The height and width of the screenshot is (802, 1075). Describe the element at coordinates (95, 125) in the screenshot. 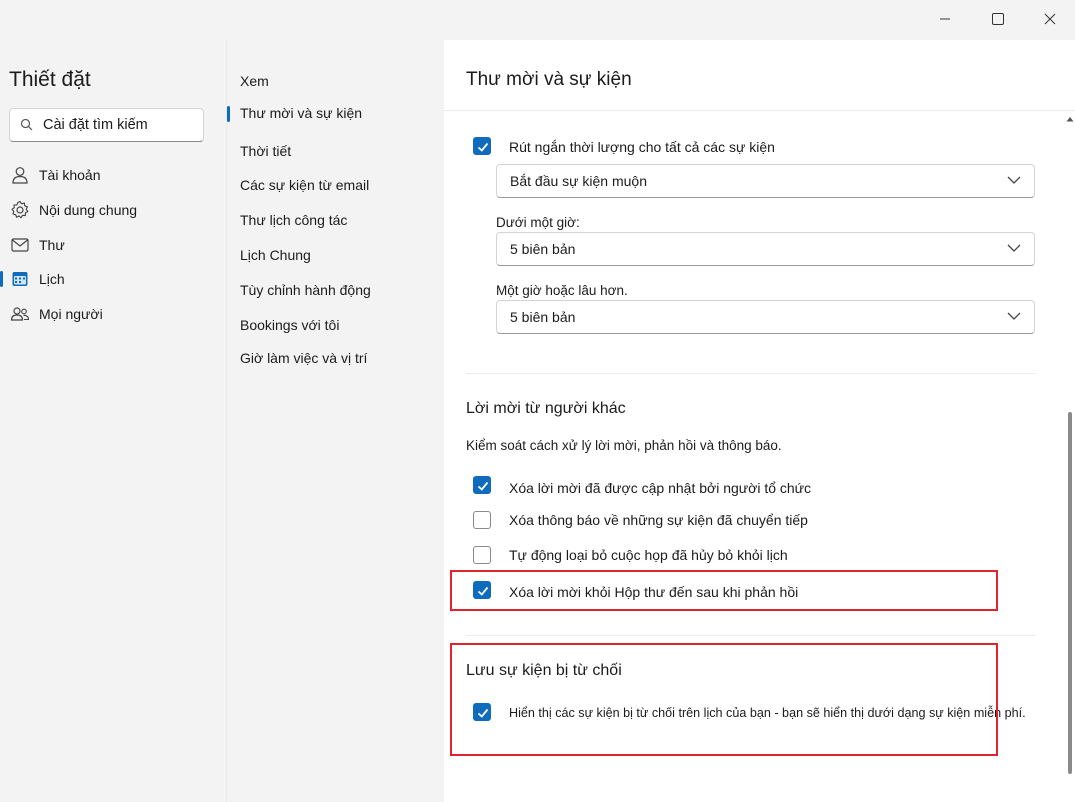

I see `search-placeholder: Cài đặt tìm kiếm` at that location.